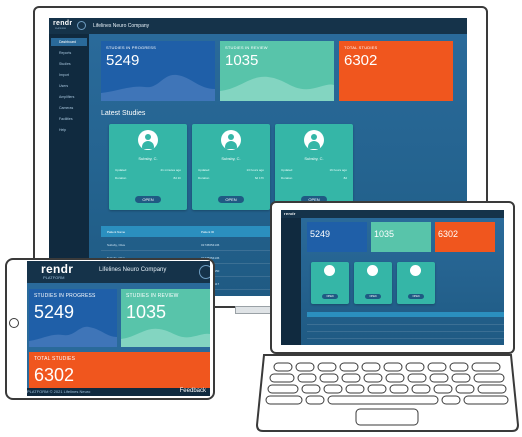 This screenshot has width=522, height=437. I want to click on main-content: 5249 1035 6302 OPEN OPEN OPEN, so click(402, 281).